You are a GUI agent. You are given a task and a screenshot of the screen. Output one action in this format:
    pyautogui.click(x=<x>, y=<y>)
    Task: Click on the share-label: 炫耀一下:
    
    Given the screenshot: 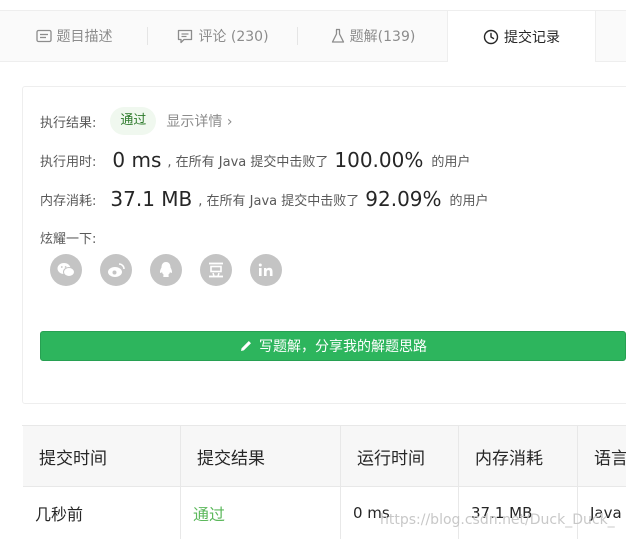 What is the action you would take?
    pyautogui.click(x=68, y=239)
    